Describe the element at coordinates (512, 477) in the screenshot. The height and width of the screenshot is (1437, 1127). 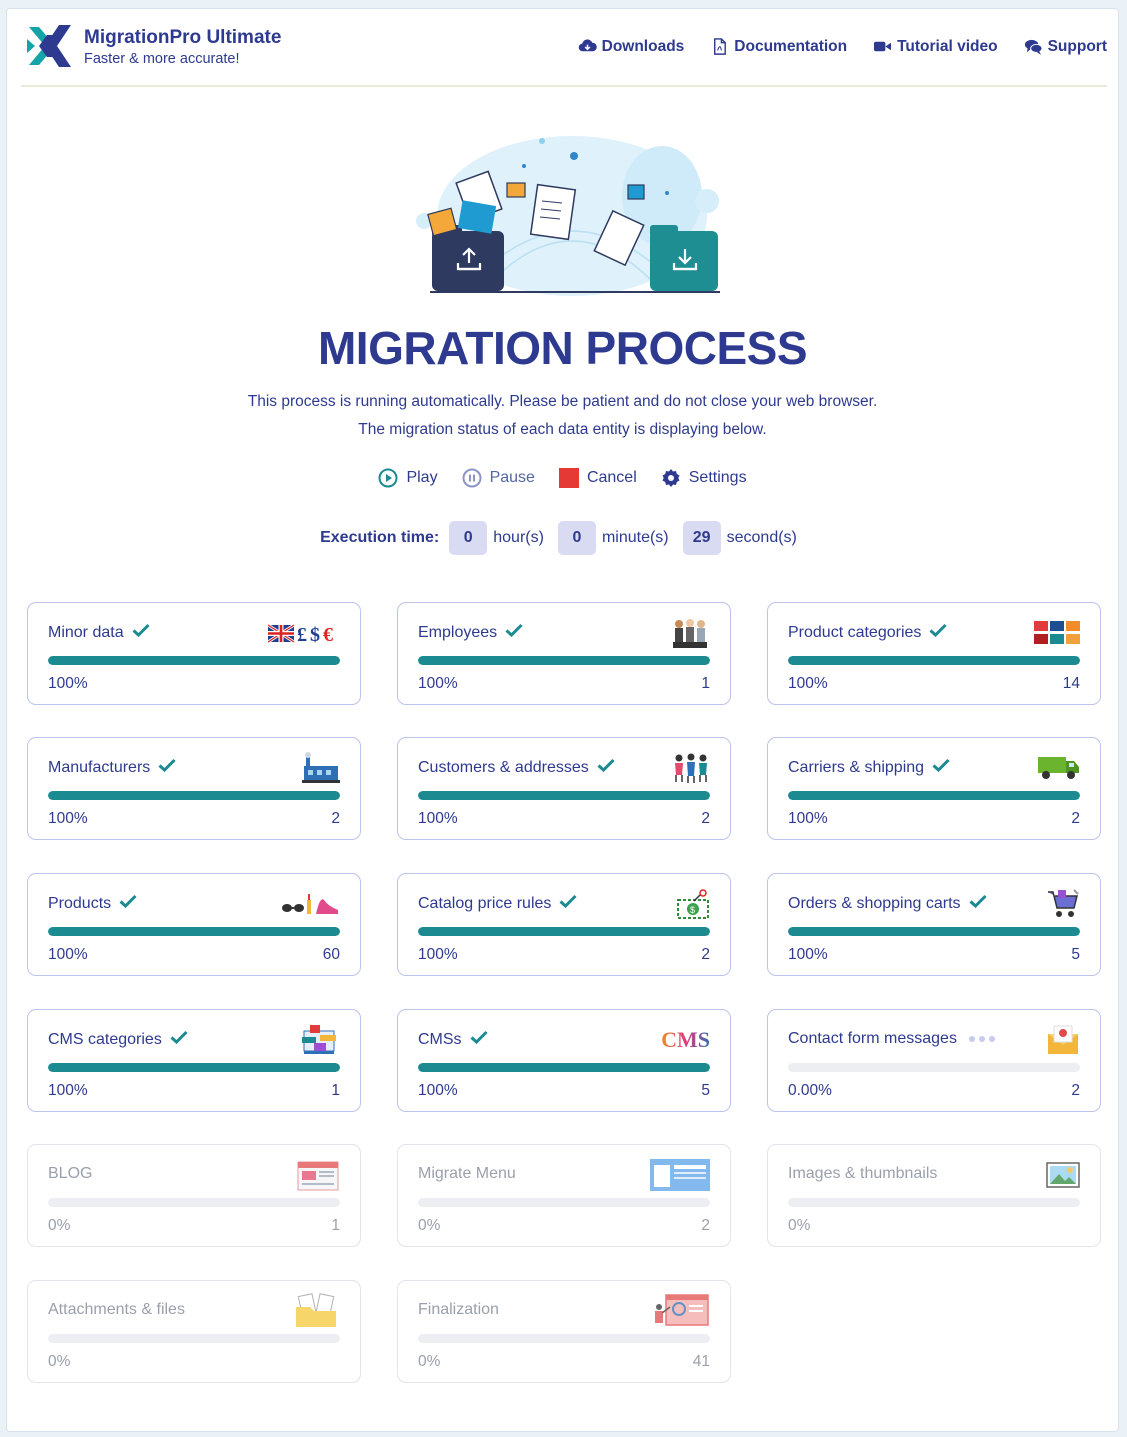
I see `pause-label: Pause` at that location.